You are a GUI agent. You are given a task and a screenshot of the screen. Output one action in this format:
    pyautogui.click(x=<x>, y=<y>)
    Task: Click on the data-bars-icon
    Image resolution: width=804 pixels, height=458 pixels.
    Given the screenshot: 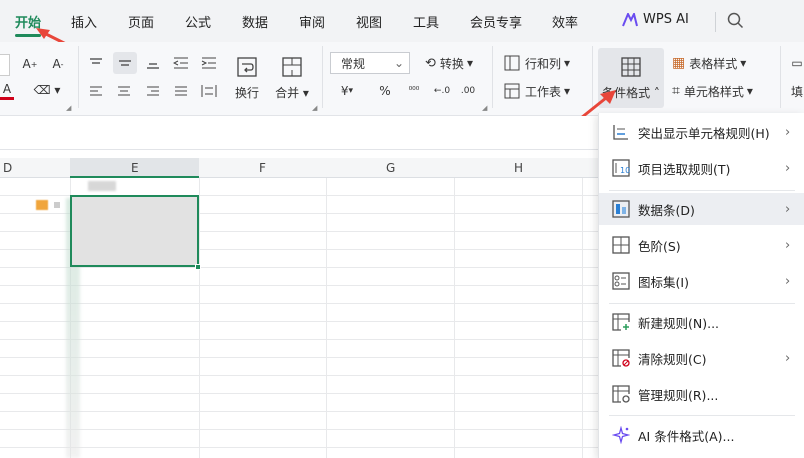 What is the action you would take?
    pyautogui.click(x=621, y=209)
    